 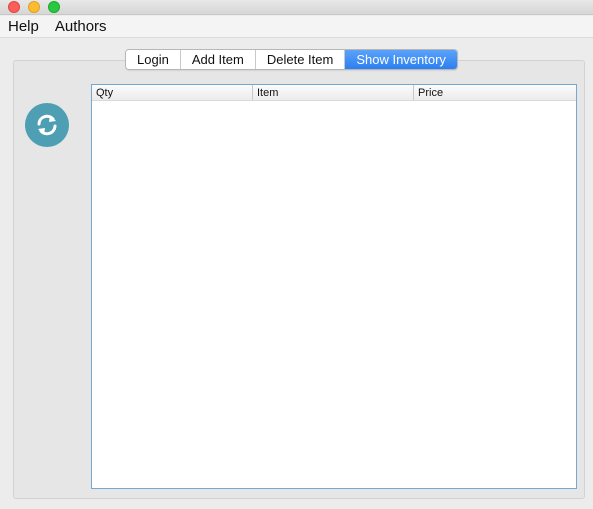 What do you see at coordinates (34, 7) in the screenshot?
I see `minimize-window-button` at bounding box center [34, 7].